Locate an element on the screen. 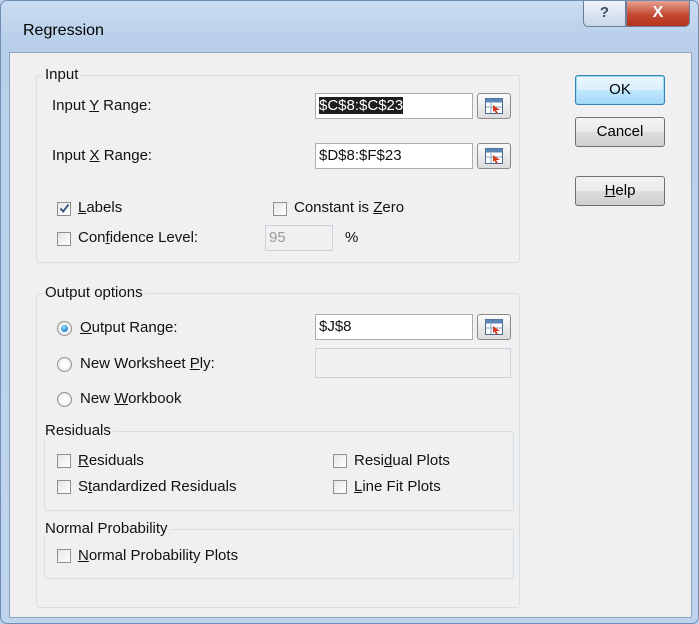 The width and height of the screenshot is (699, 624). title-help-button: ? is located at coordinates (604, 14).